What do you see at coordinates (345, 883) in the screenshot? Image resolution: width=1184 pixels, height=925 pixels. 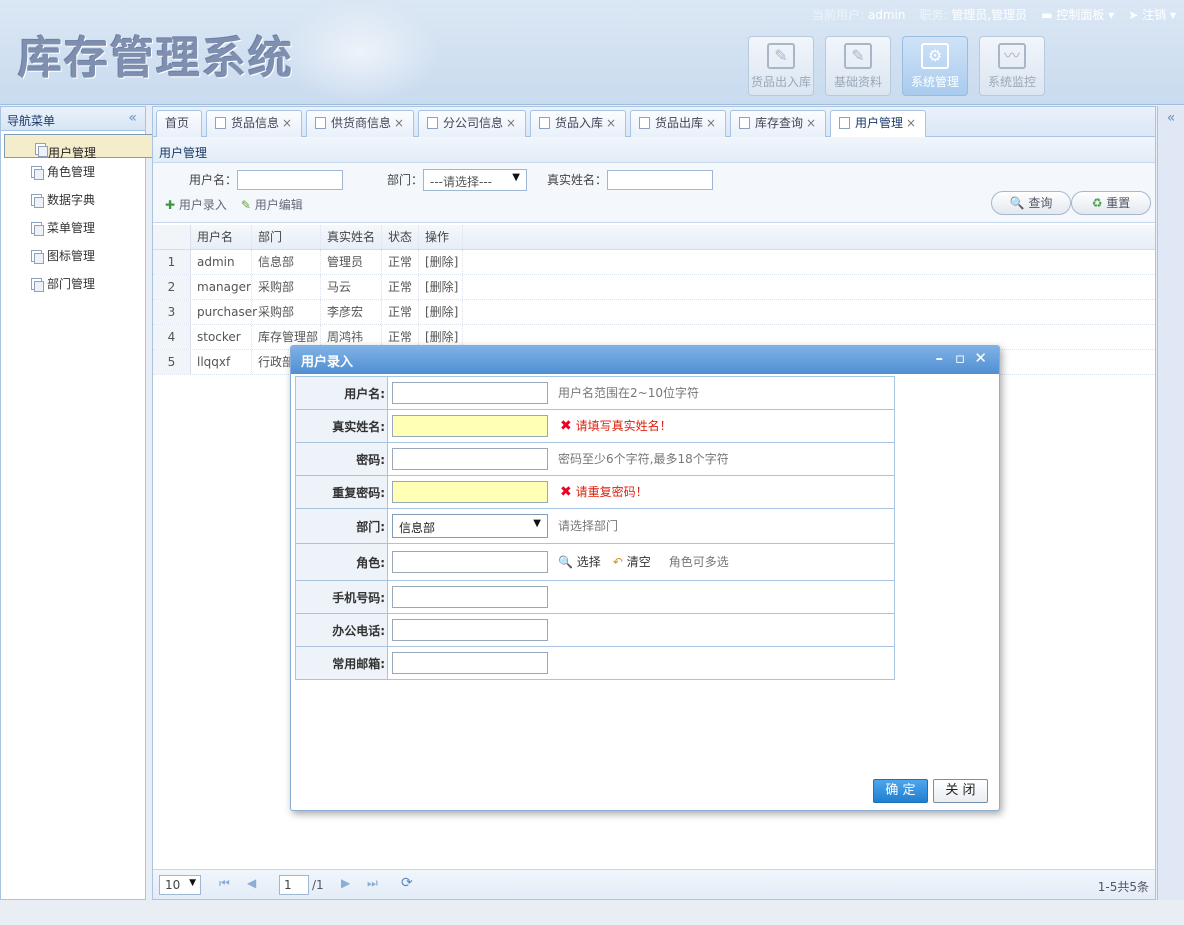 I see `next-page-icon: ▶` at bounding box center [345, 883].